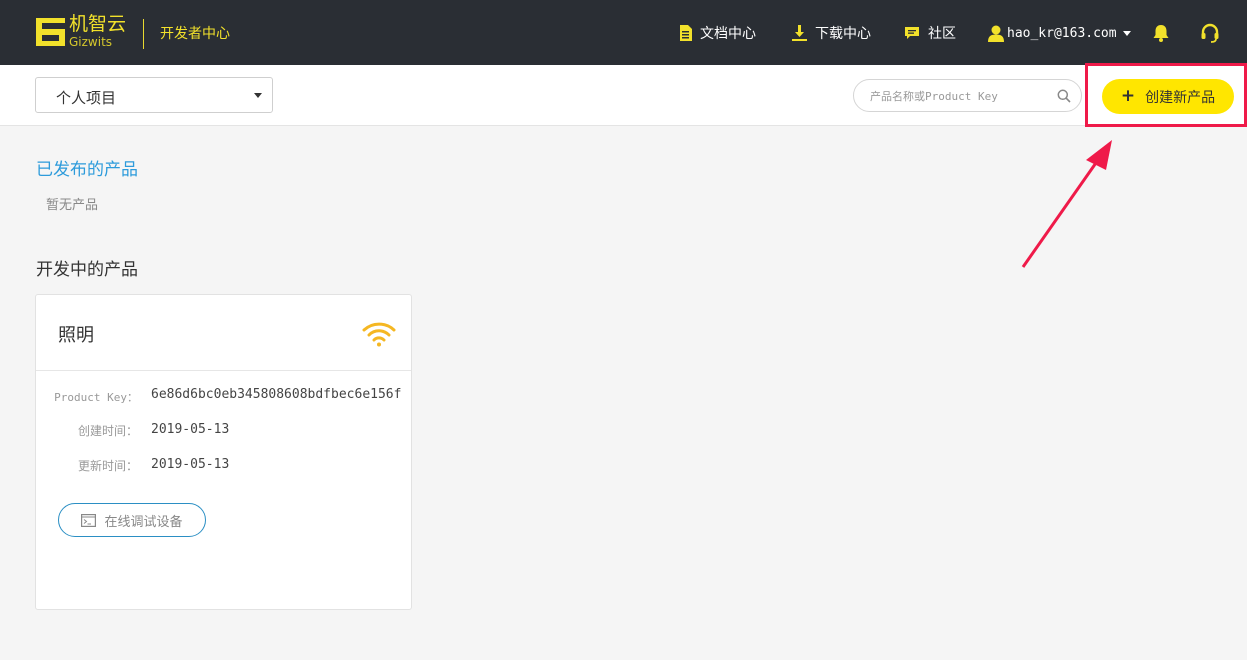 This screenshot has width=1247, height=660. I want to click on user-icon, so click(996, 33).